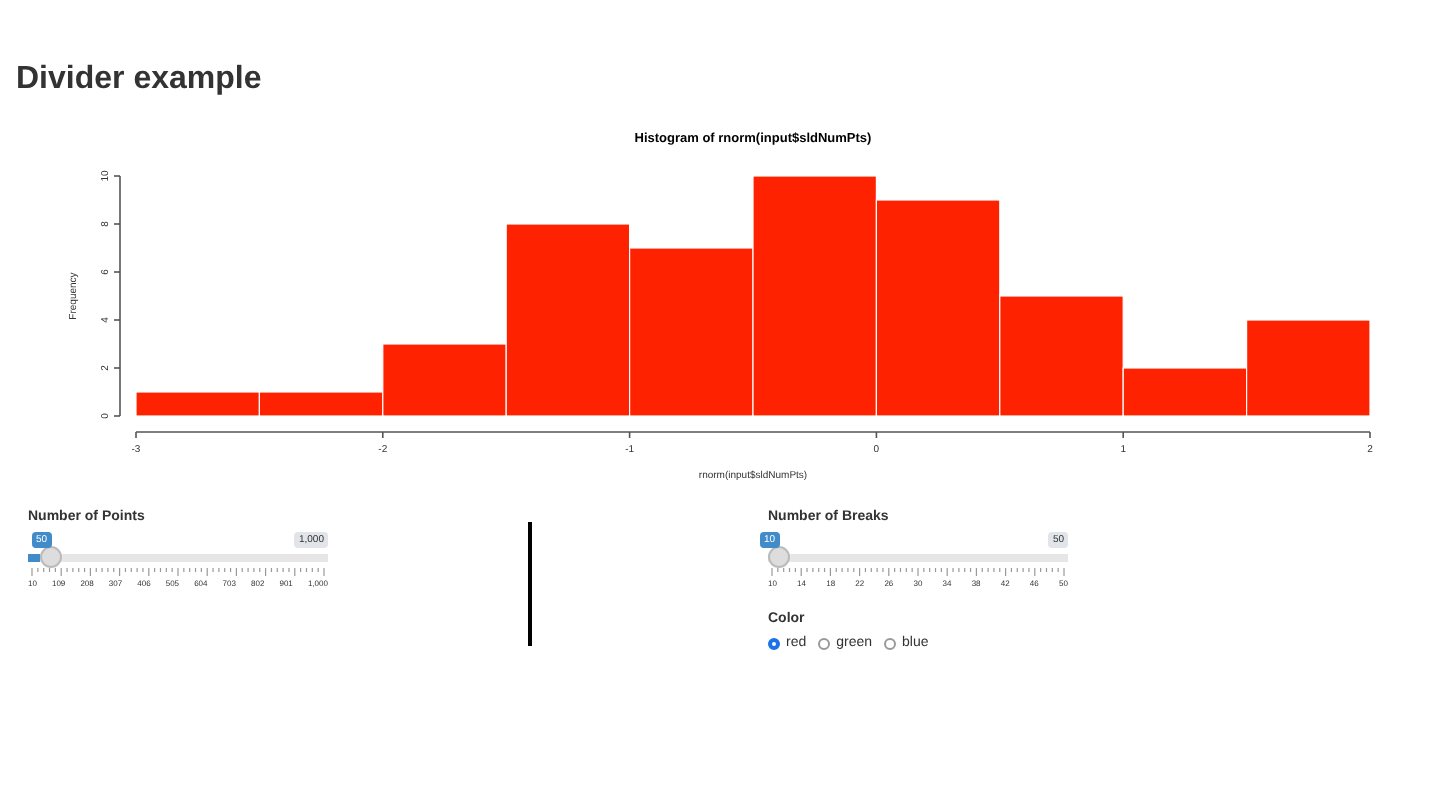  I want to click on histogram-bar, so click(197, 404).